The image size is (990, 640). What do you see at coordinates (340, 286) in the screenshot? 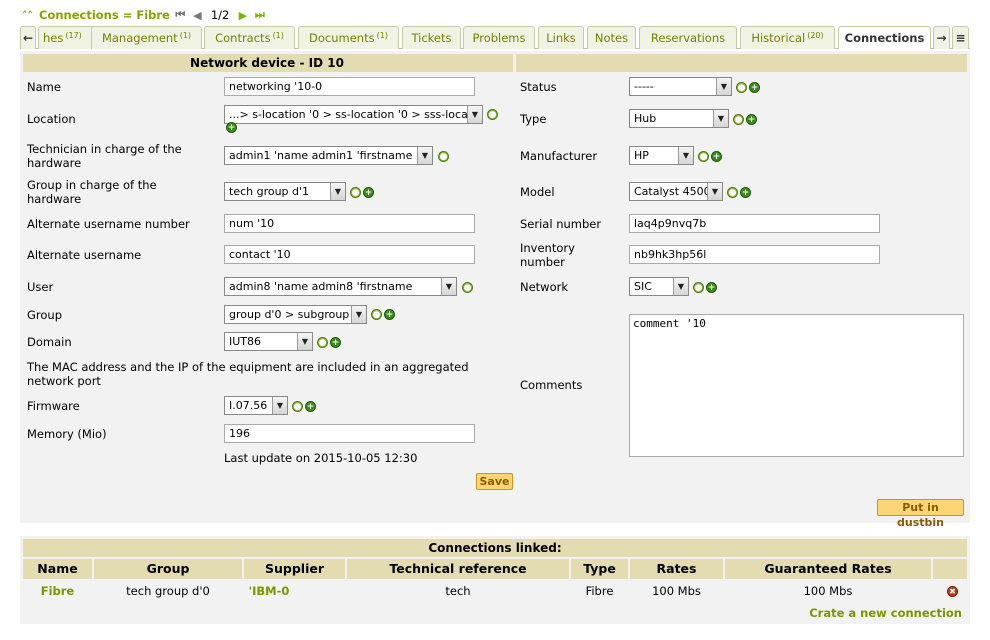
I see `user-select: admin8 'name admin8 'firstname ▼` at bounding box center [340, 286].